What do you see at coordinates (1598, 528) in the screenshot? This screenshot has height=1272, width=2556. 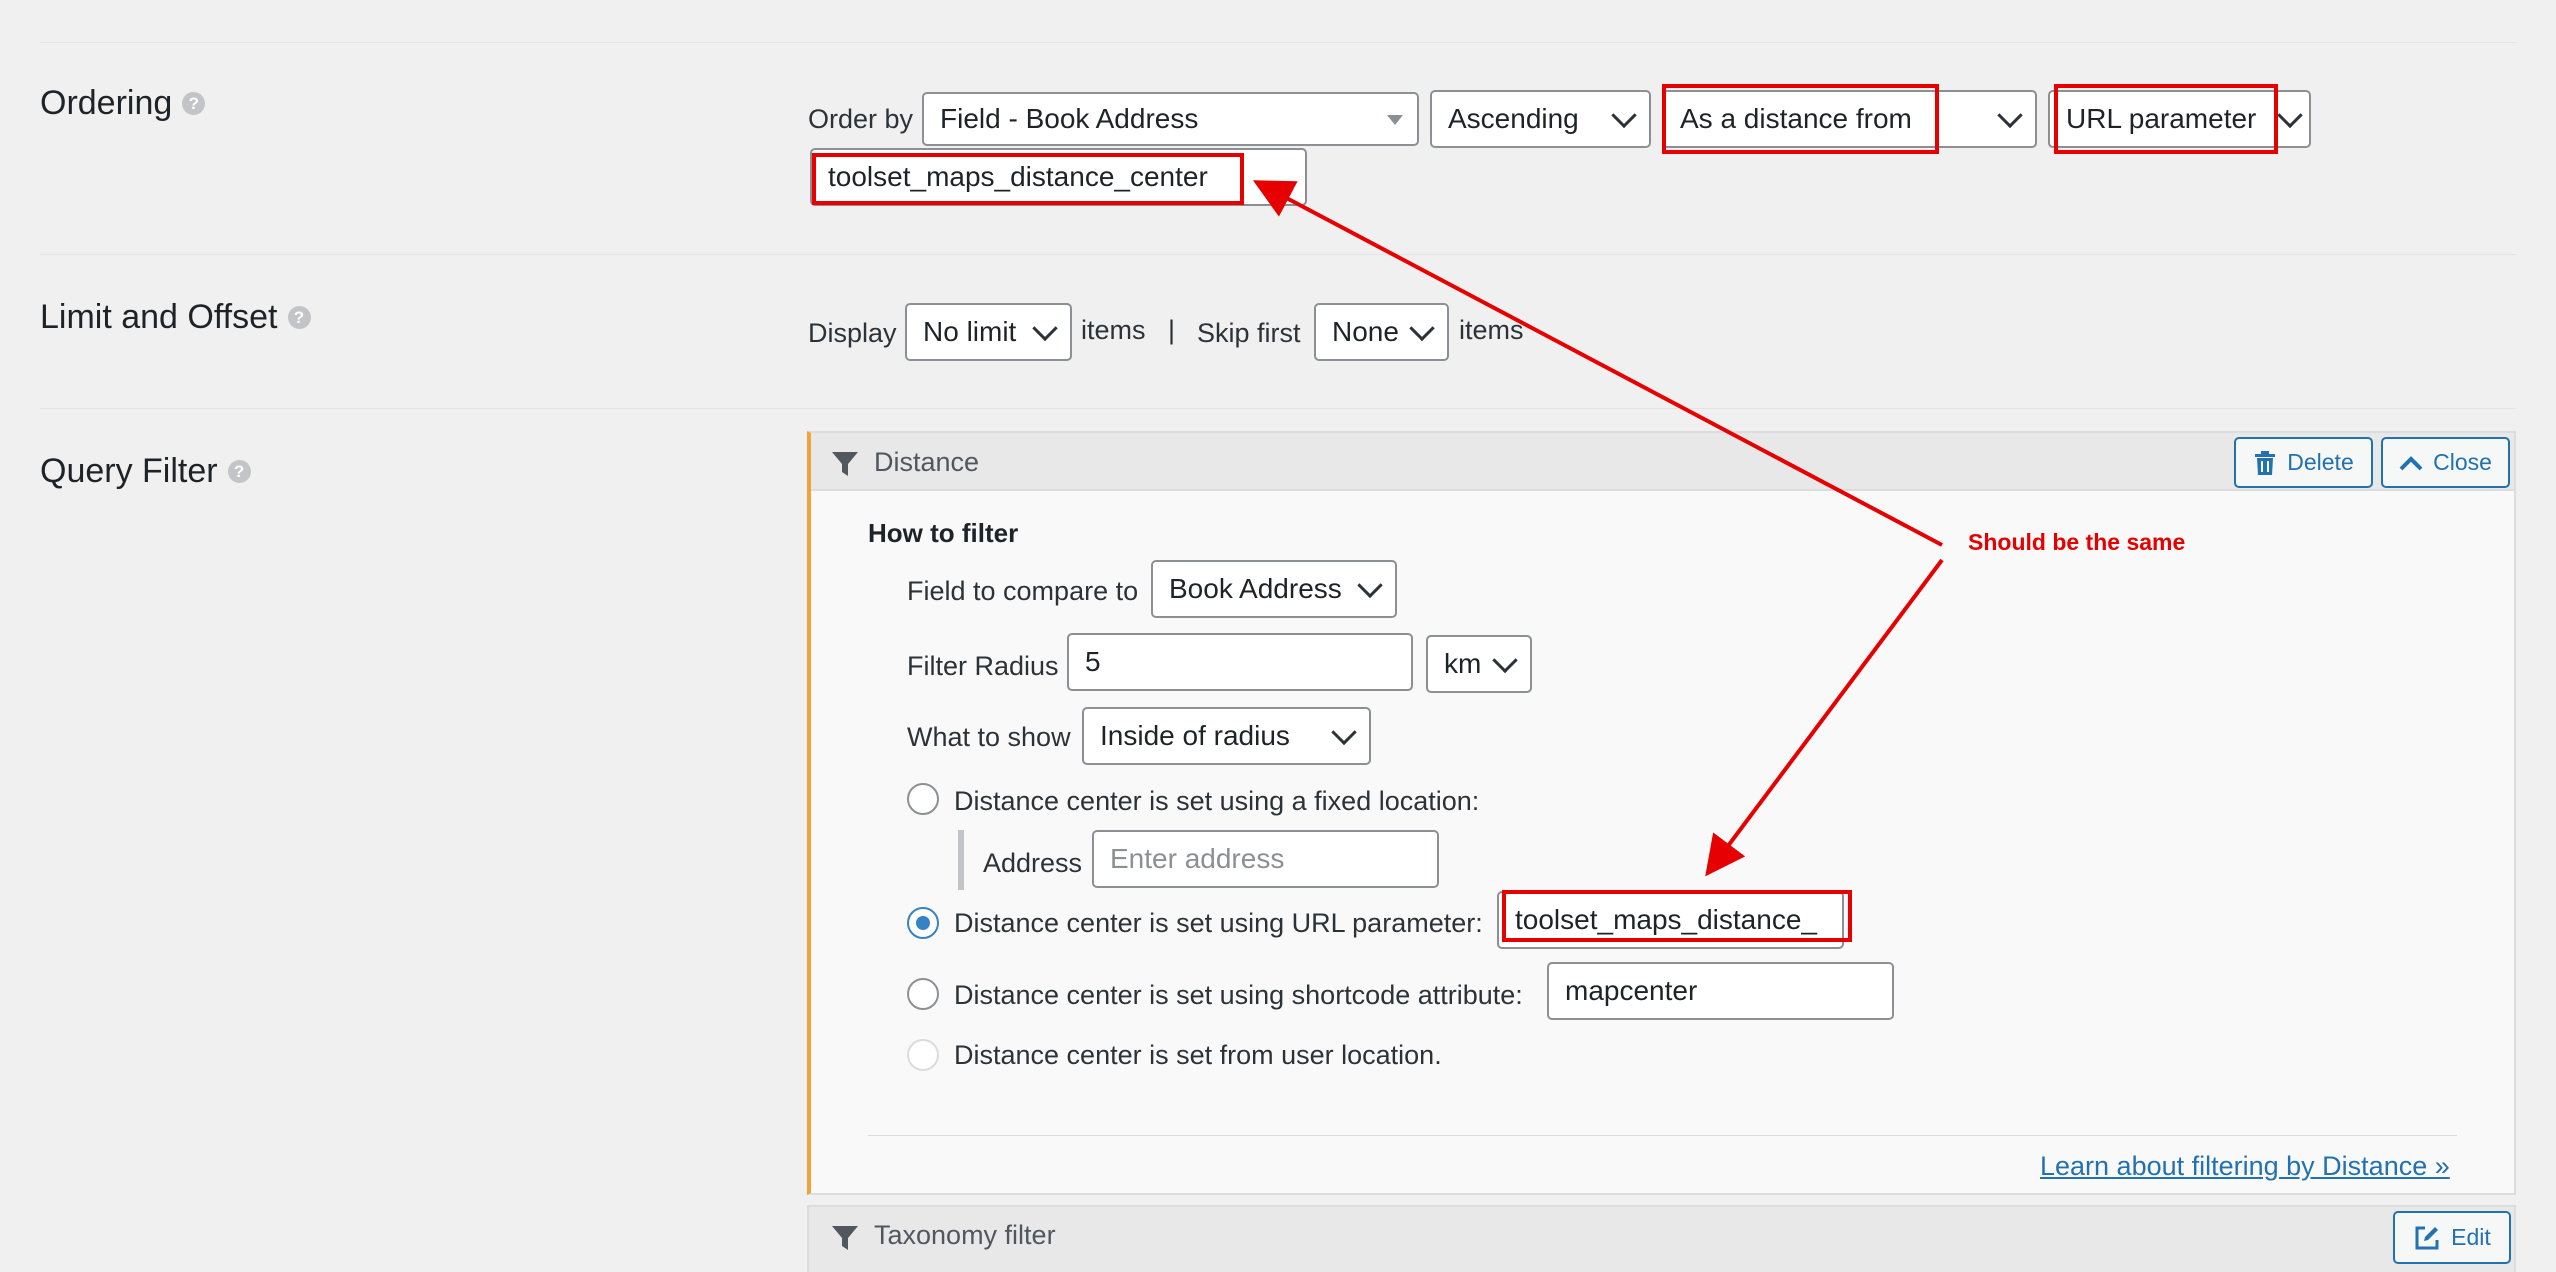 I see `annotation-arrows` at bounding box center [1598, 528].